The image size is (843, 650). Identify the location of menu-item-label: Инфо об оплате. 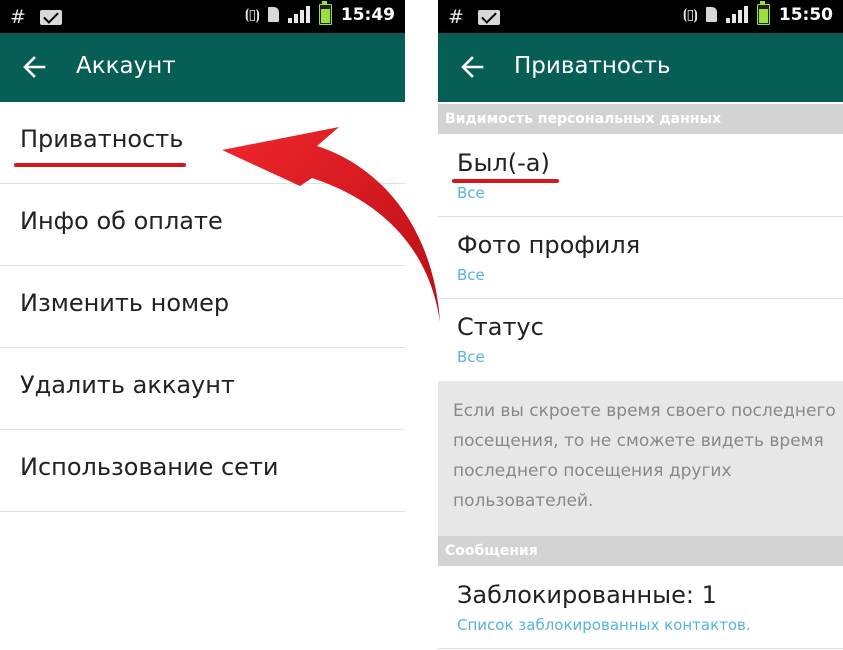
(121, 221).